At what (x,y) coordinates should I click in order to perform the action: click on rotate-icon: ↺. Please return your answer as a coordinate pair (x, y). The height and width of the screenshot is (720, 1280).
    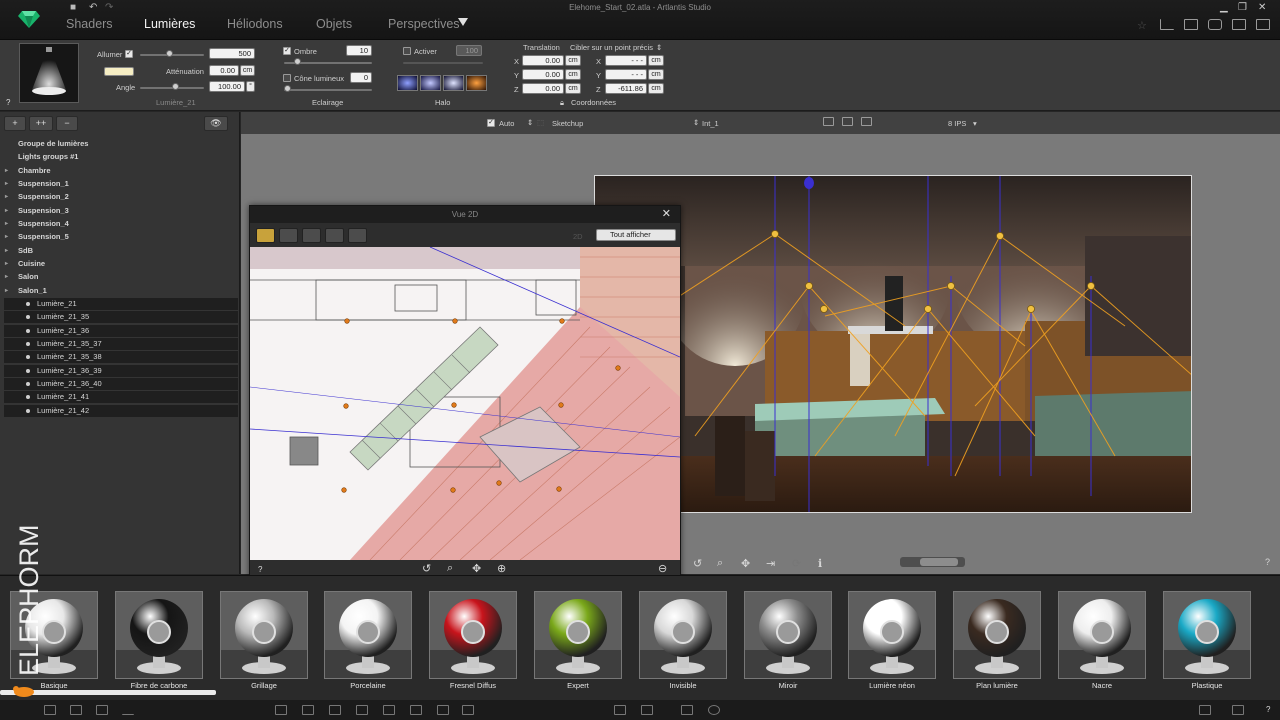
    Looking at the image, I should click on (697, 563).